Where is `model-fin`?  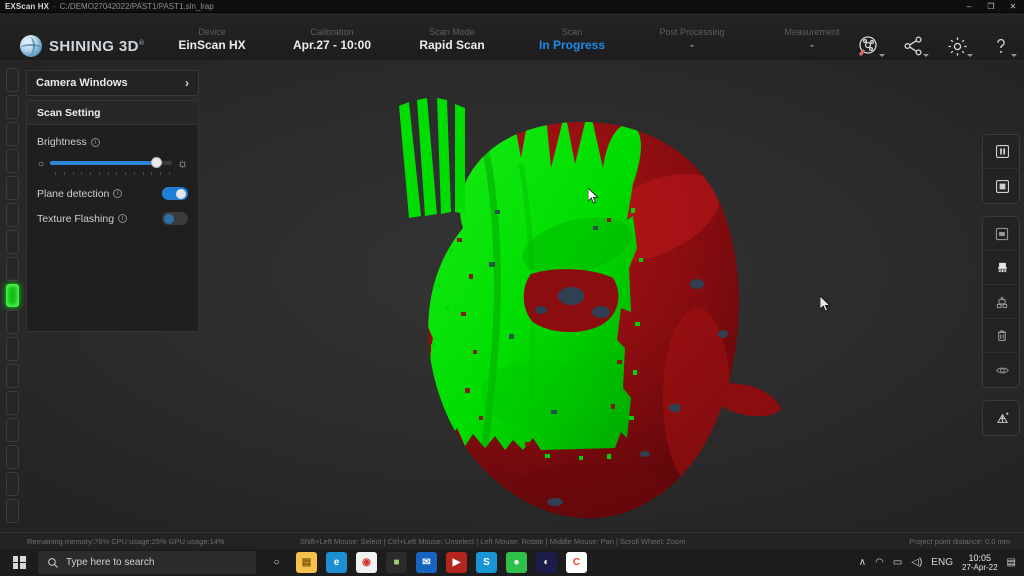
model-fin is located at coordinates (750, 400).